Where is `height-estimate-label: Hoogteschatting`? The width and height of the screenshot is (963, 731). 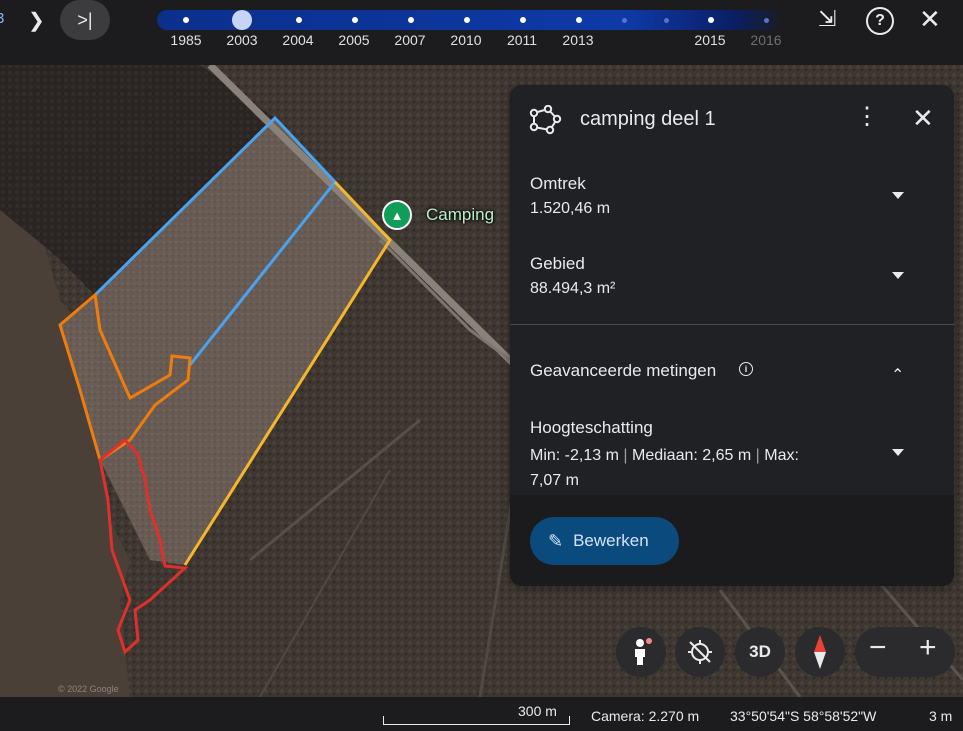 height-estimate-label: Hoogteschatting is located at coordinates (591, 427).